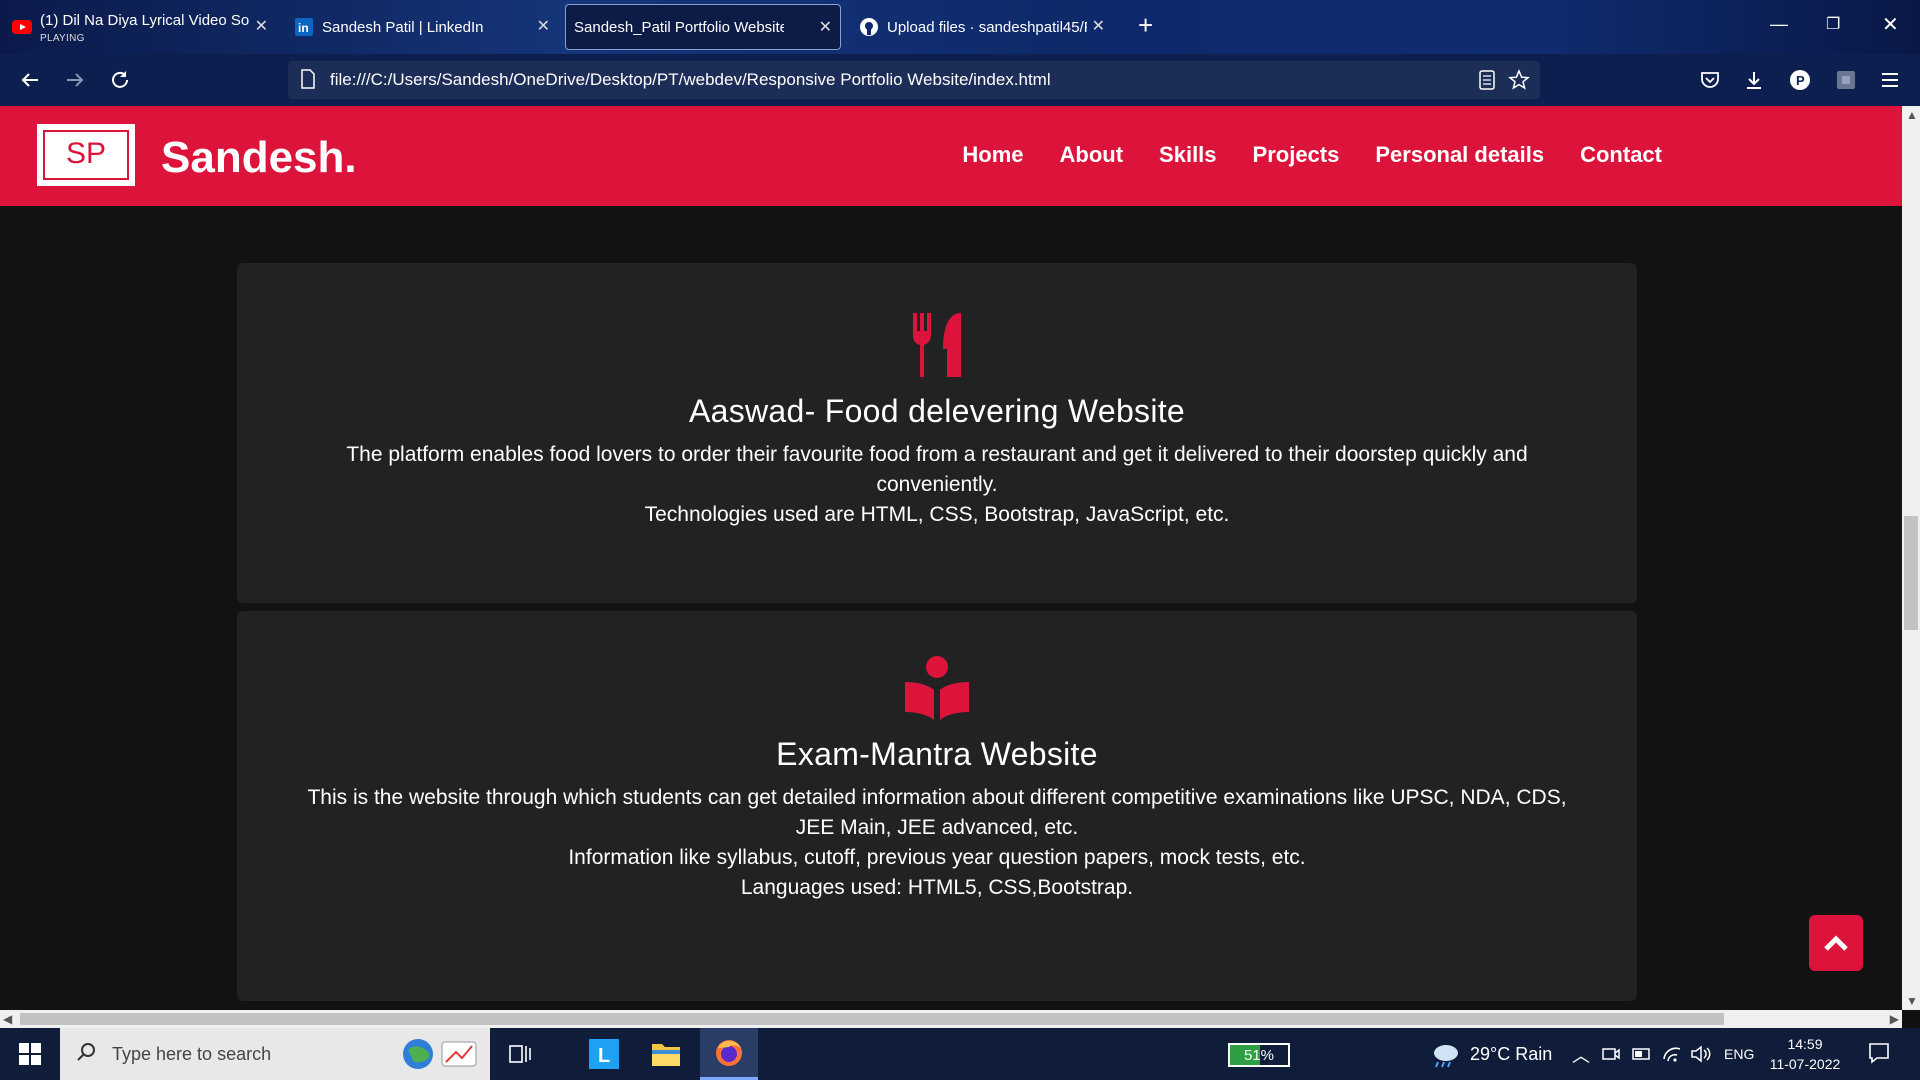 The width and height of the screenshot is (1920, 1080). I want to click on scroll-right-arrow-icon: ▶, so click(1894, 1019).